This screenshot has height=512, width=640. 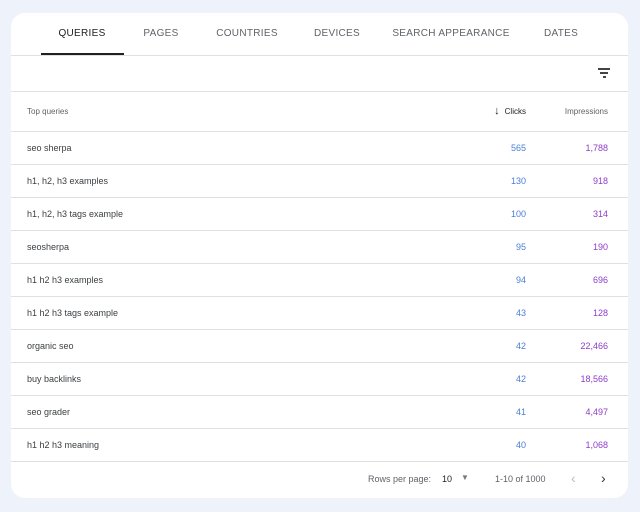 What do you see at coordinates (400, 479) in the screenshot?
I see `rows-per-page-label: Rows per page:` at bounding box center [400, 479].